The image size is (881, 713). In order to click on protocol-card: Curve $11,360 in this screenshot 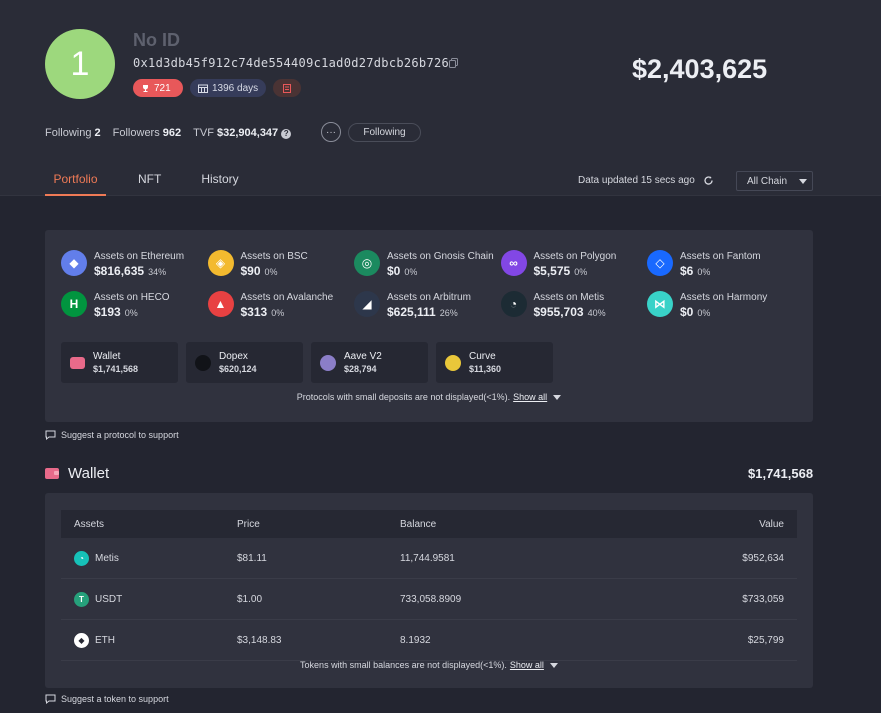, I will do `click(494, 362)`.